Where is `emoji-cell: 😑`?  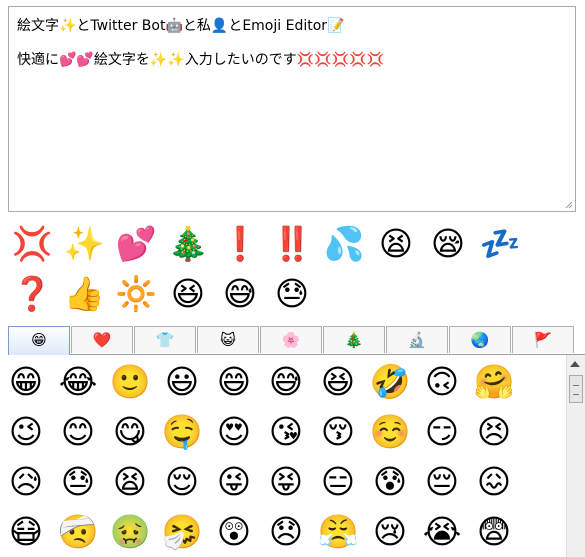 emoji-cell: 😑 is located at coordinates (338, 482).